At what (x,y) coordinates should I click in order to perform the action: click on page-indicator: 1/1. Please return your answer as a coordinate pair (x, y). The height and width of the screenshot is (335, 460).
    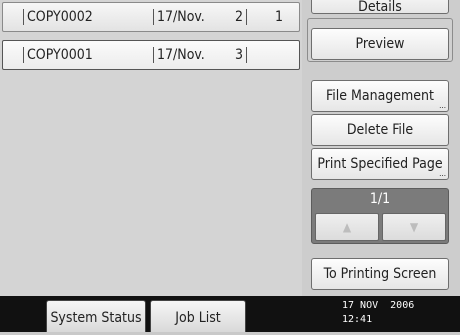
    Looking at the image, I should click on (380, 199).